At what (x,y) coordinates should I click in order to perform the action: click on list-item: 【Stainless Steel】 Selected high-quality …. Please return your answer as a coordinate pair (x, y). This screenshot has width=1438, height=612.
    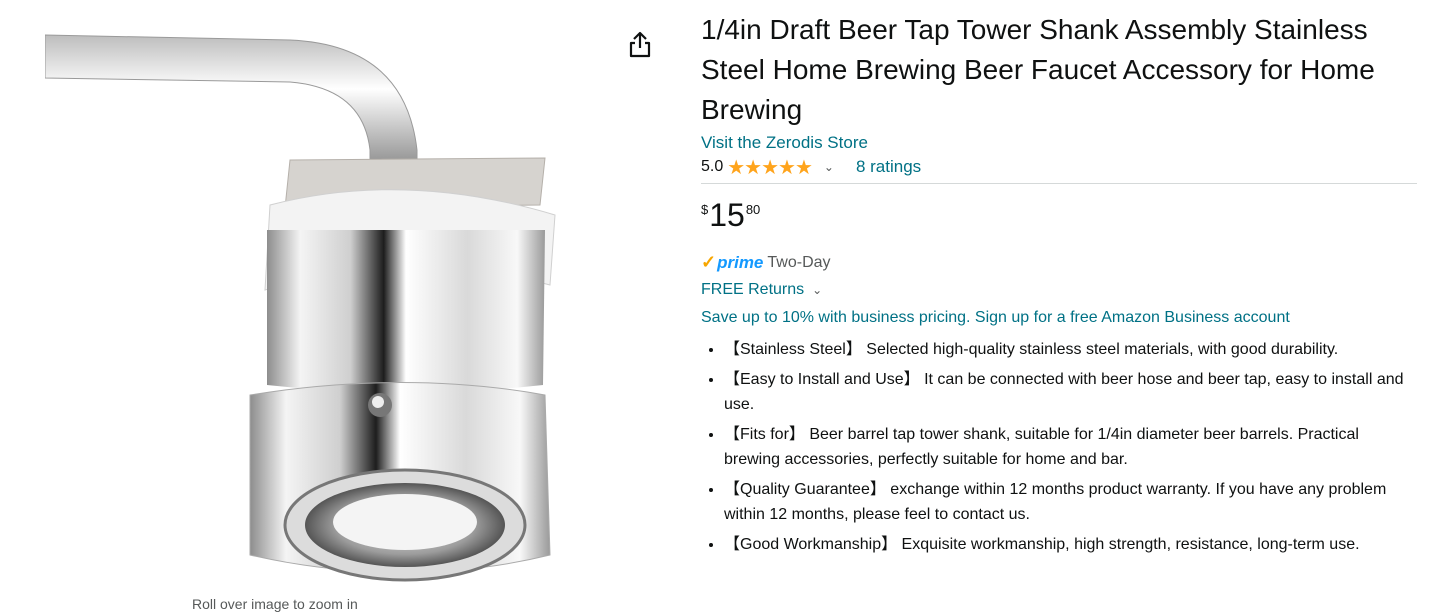
    Looking at the image, I should click on (1070, 349).